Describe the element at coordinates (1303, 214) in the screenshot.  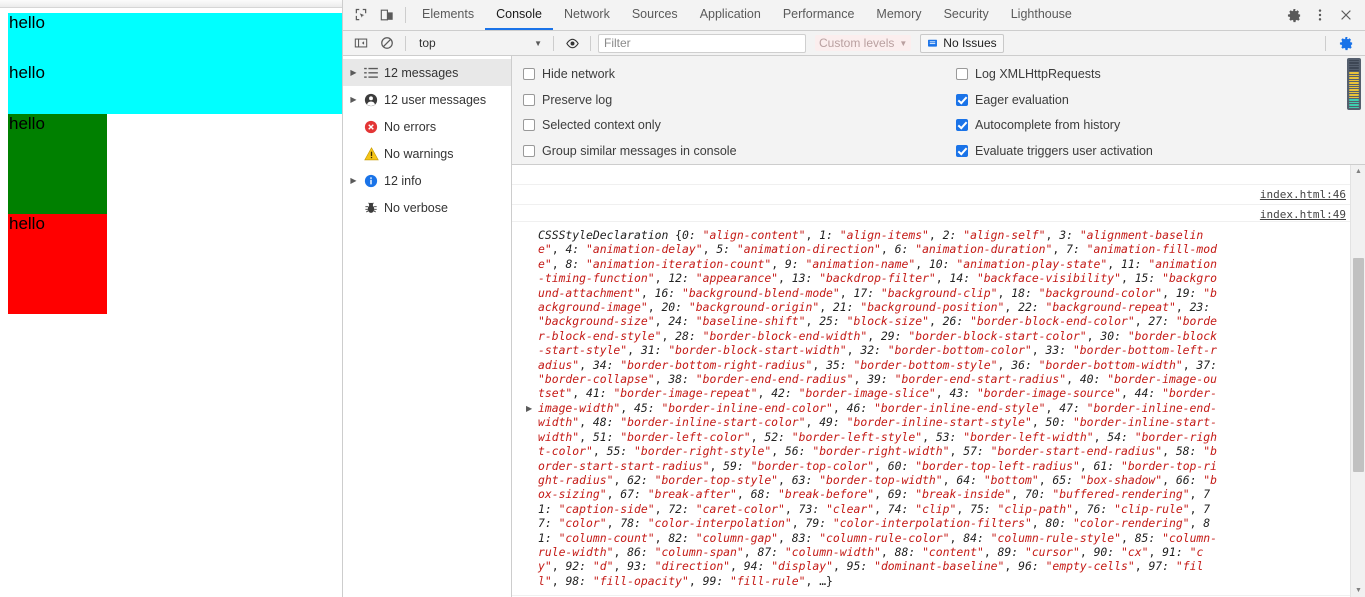
I see `source-link: index.html:49` at that location.